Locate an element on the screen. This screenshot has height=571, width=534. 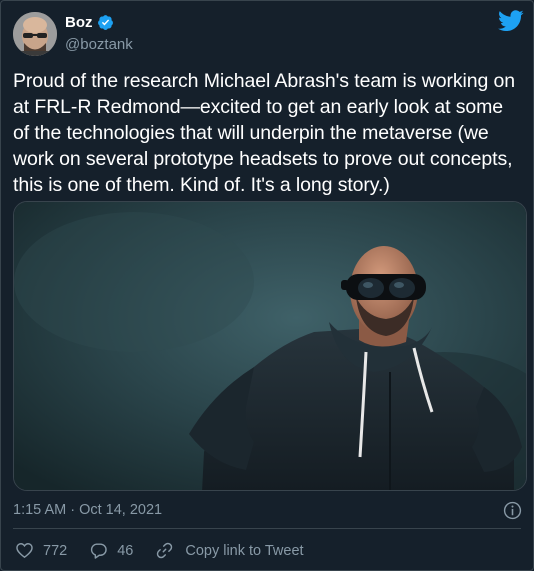
copy-link-label: Copy link to Tweet is located at coordinates (244, 550).